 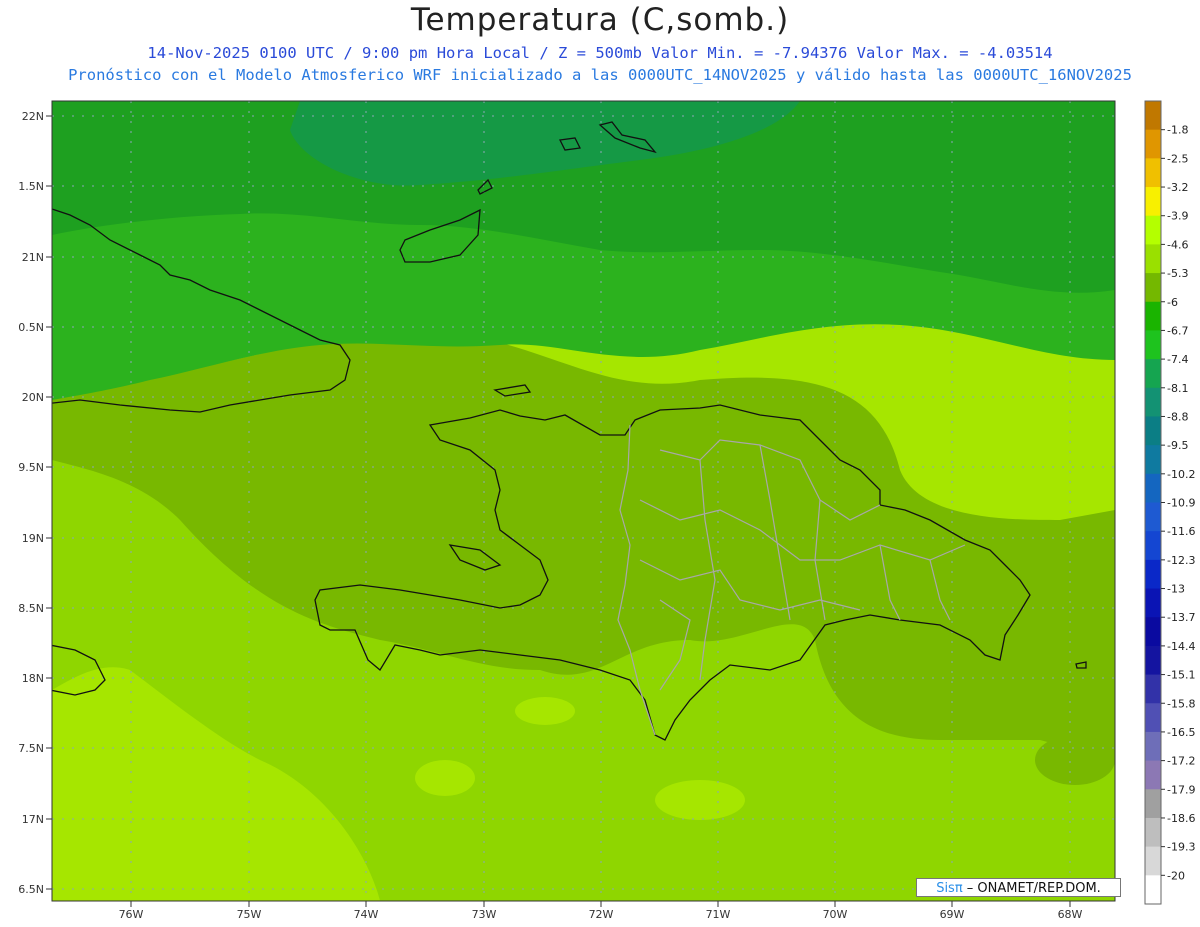 What do you see at coordinates (31, 467) in the screenshot?
I see `lat-label: 9.5N` at bounding box center [31, 467].